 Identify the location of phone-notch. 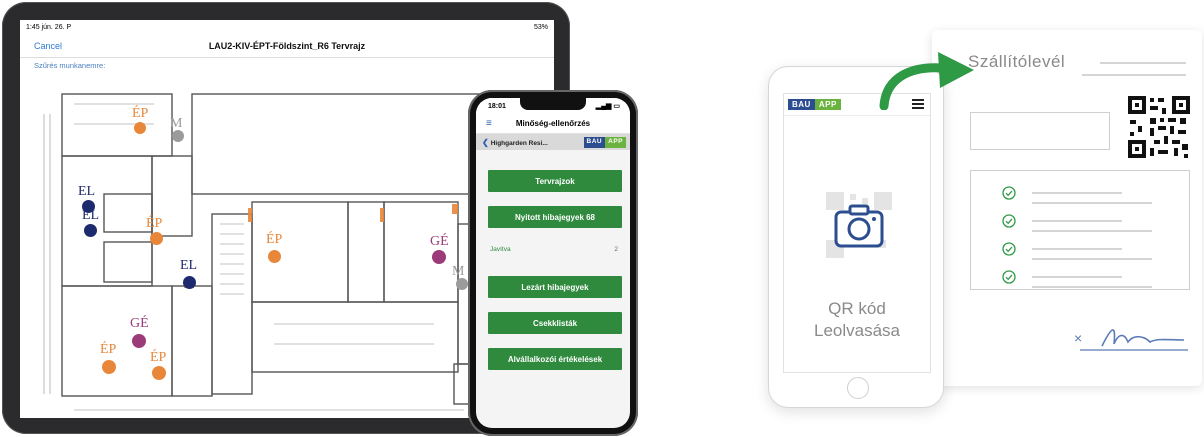
(553, 104).